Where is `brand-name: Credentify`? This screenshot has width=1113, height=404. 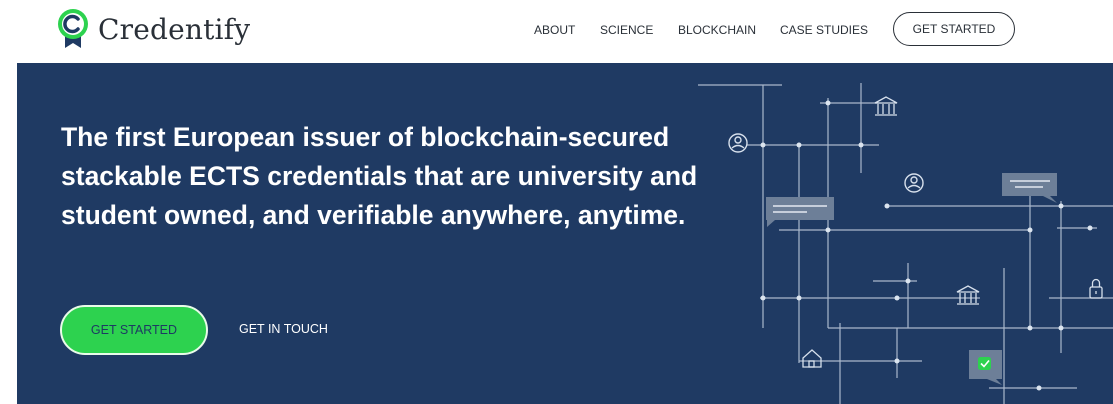
brand-name: Credentify is located at coordinates (174, 29).